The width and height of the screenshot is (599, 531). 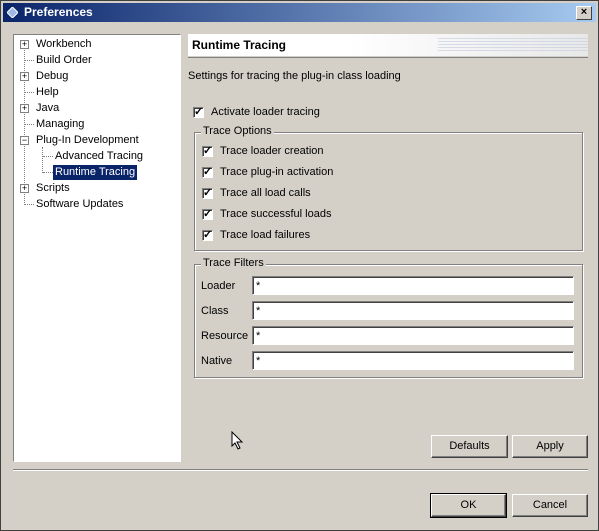 What do you see at coordinates (47, 92) in the screenshot?
I see `tree-item-label: Help` at bounding box center [47, 92].